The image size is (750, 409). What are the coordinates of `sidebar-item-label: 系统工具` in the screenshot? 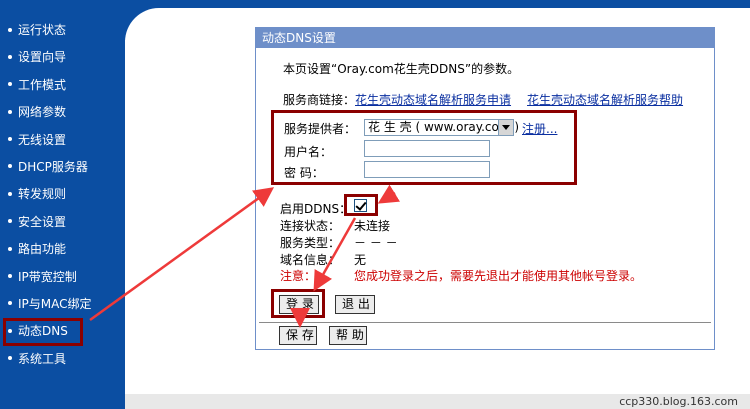 It's located at (42, 358).